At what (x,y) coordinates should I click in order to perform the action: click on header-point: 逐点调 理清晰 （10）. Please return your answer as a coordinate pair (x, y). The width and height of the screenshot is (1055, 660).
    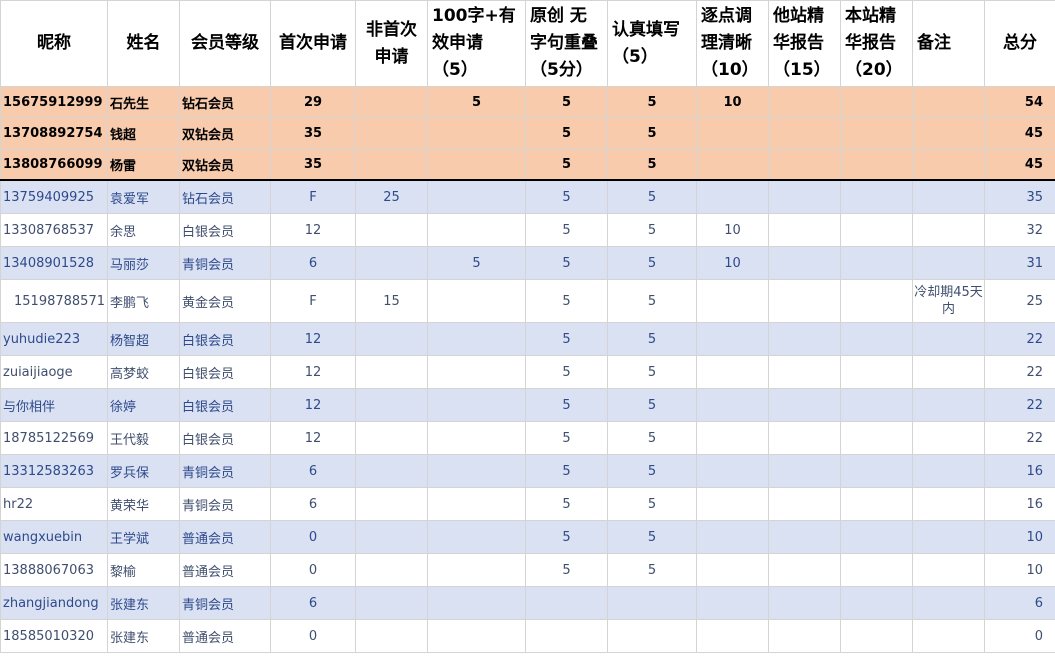
    Looking at the image, I should click on (732, 43).